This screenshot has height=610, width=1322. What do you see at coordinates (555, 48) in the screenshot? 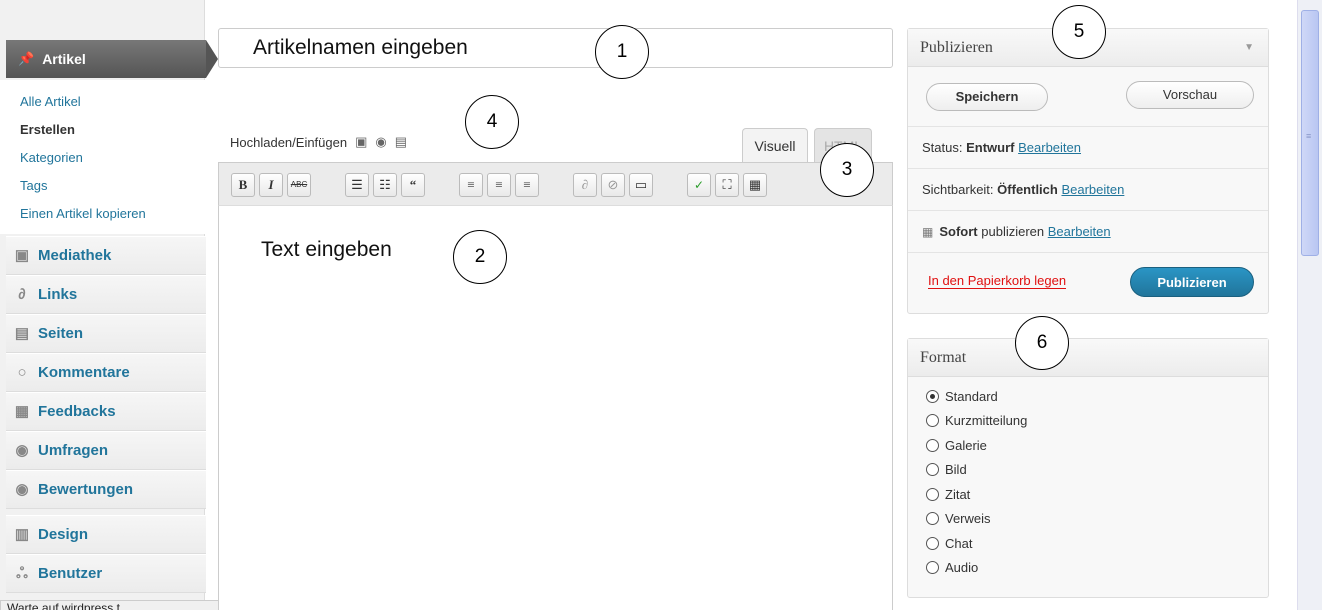
I see `post-title-input: Artikelnamen eingeben` at bounding box center [555, 48].